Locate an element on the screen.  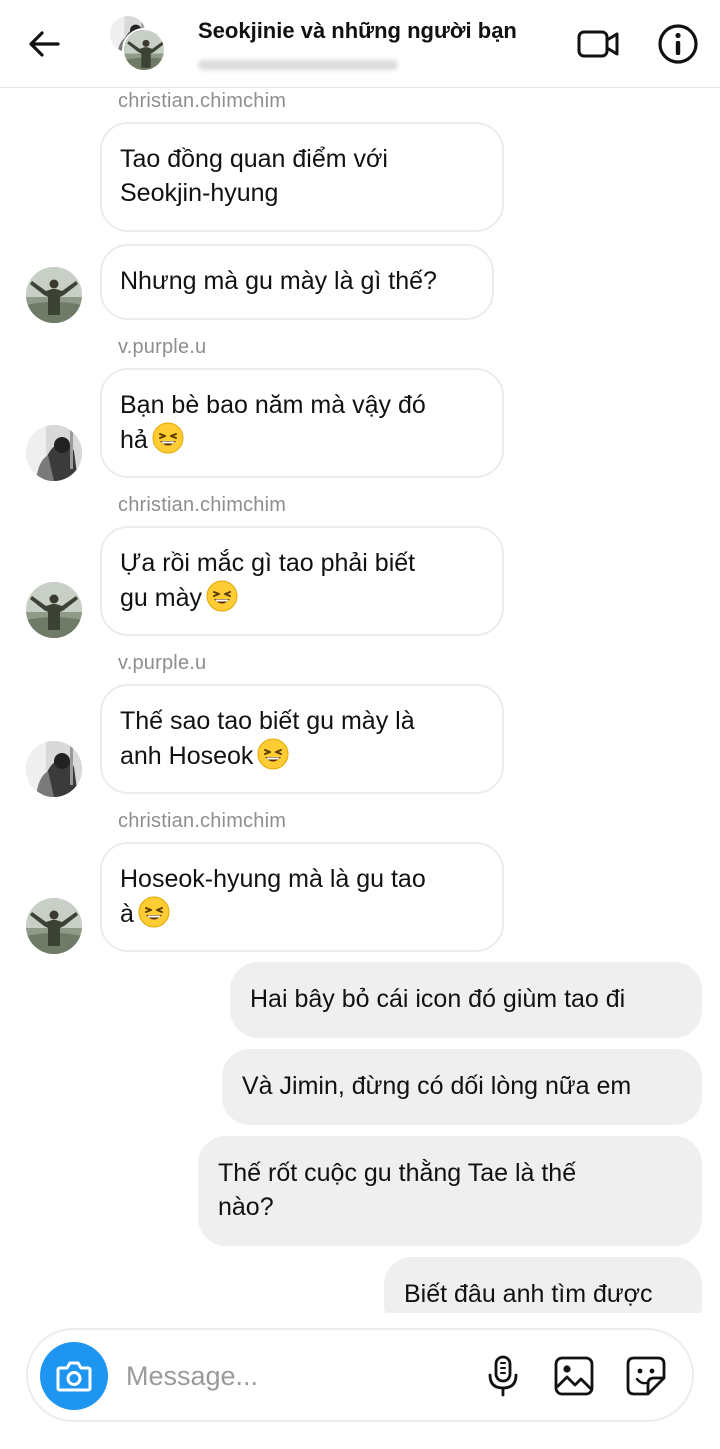
image-gallery-icon is located at coordinates (574, 1376).